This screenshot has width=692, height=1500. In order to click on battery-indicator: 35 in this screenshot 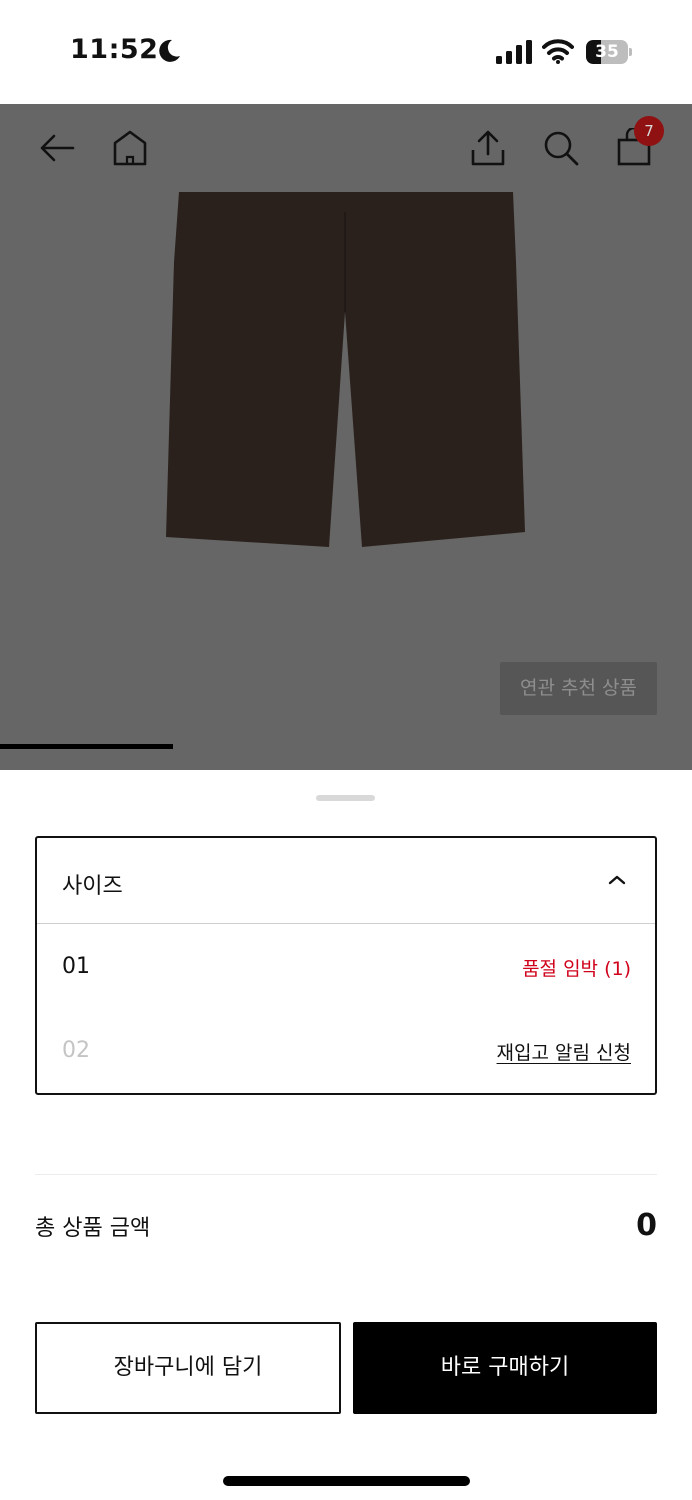, I will do `click(609, 52)`.